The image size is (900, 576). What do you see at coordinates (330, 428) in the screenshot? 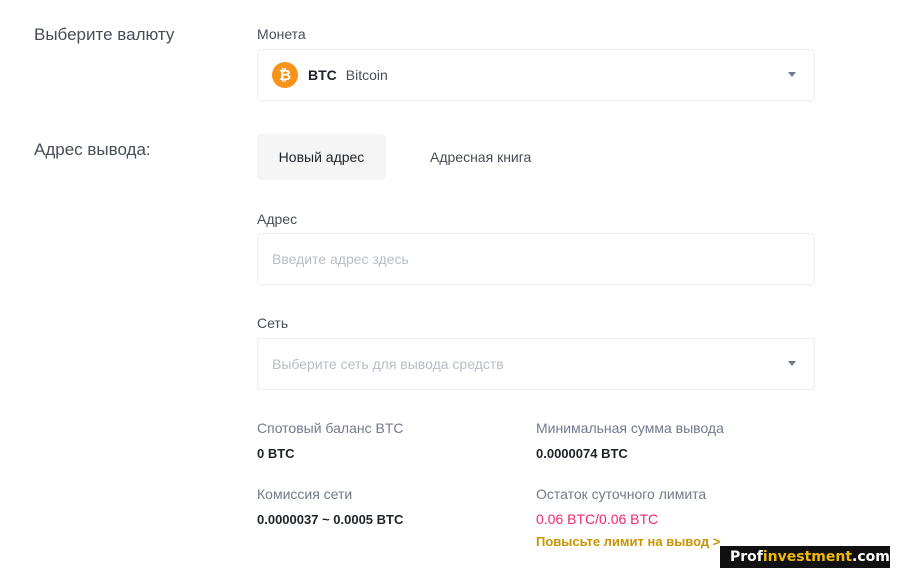
I see `spot-balance-label: Спотовый баланс BTC` at bounding box center [330, 428].